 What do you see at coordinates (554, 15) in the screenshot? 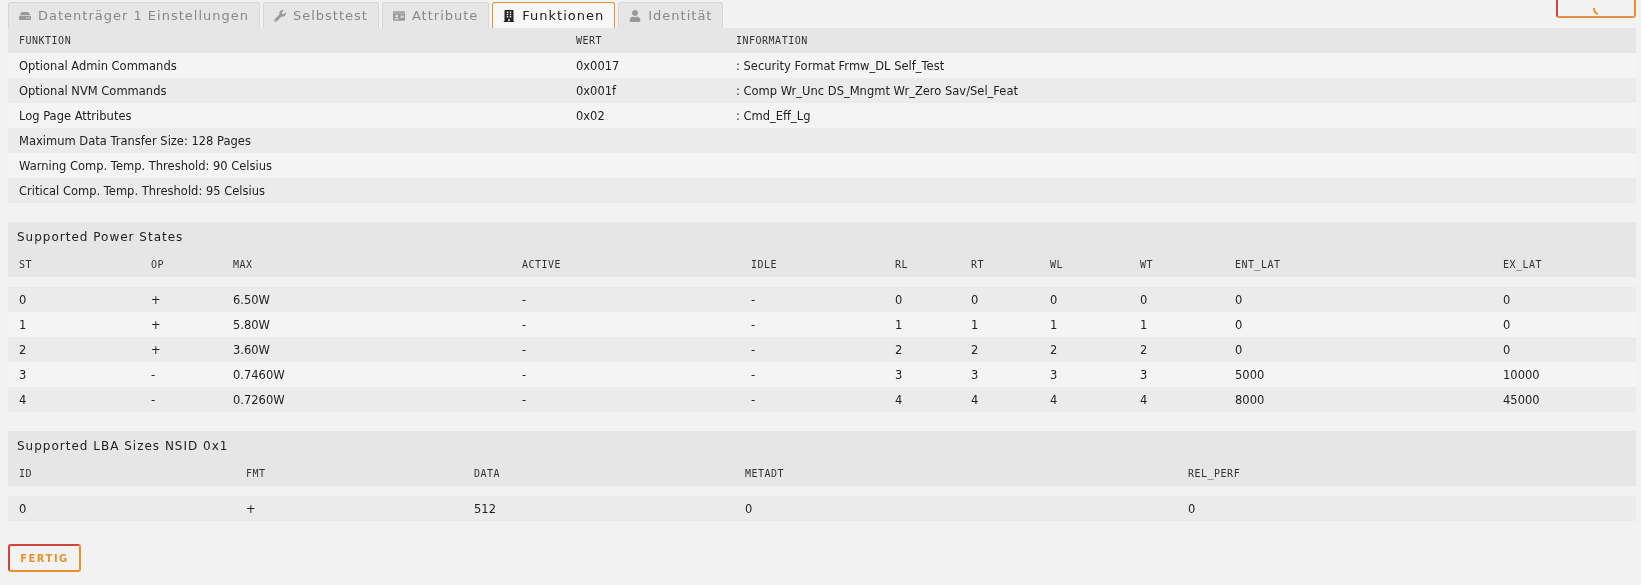
I see `tab: Funktionen` at bounding box center [554, 15].